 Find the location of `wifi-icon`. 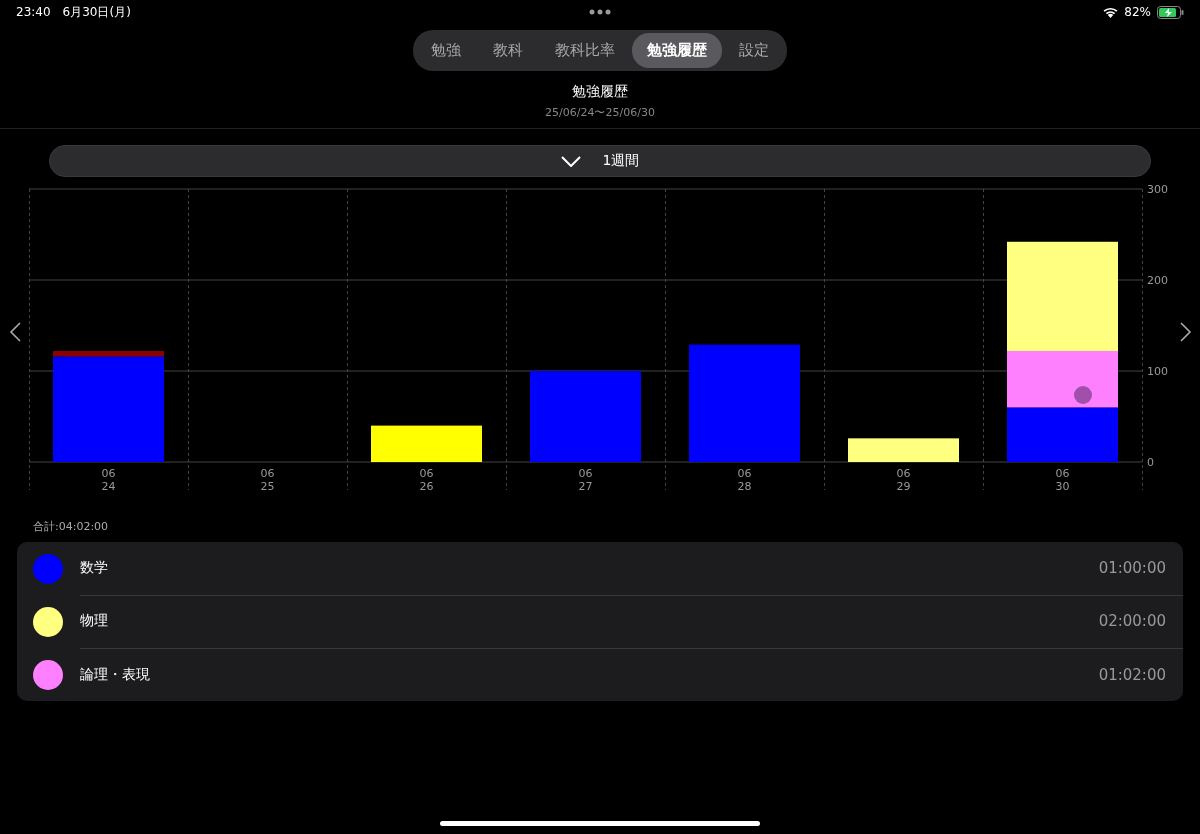

wifi-icon is located at coordinates (1111, 12).